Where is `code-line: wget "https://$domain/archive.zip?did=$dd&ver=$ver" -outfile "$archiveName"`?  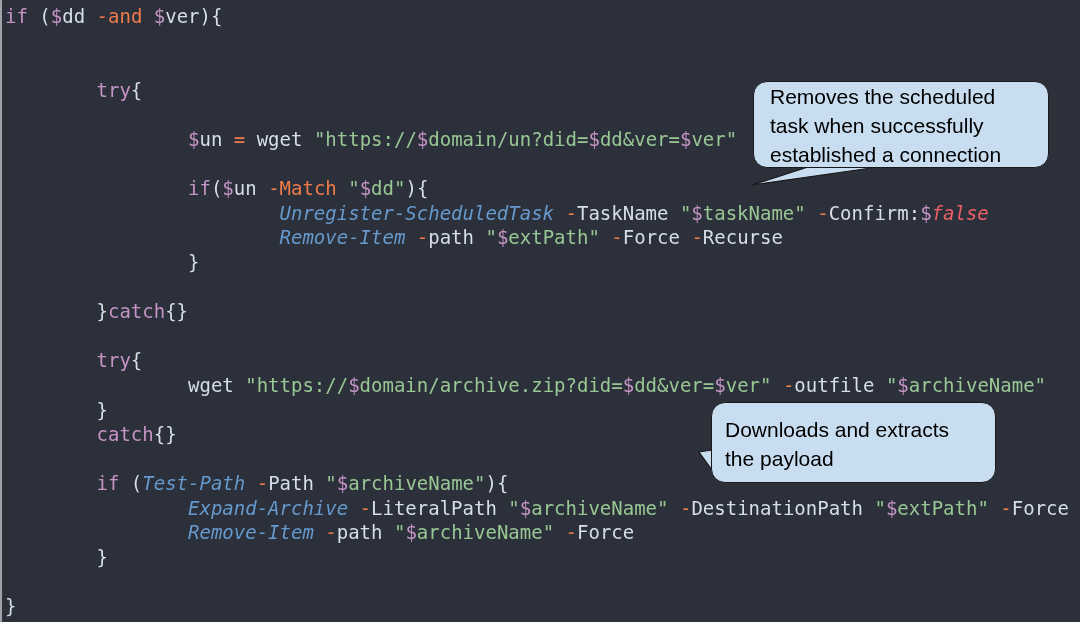
code-line: wget "https://$domain/archive.zip?did=$dd&ver=$ver" -outfile "$archiveName" is located at coordinates (617, 385).